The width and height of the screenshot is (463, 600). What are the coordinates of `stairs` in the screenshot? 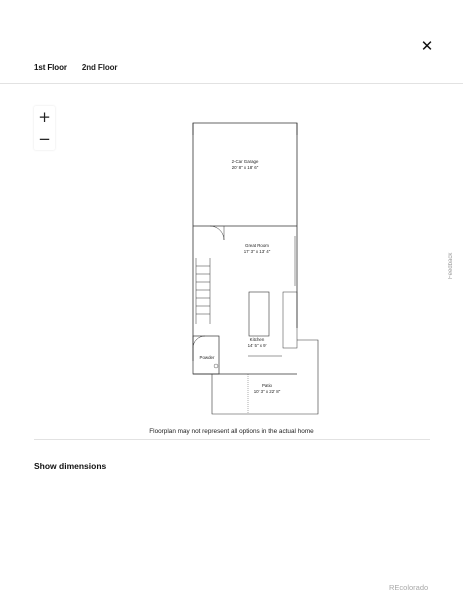 It's located at (203, 291).